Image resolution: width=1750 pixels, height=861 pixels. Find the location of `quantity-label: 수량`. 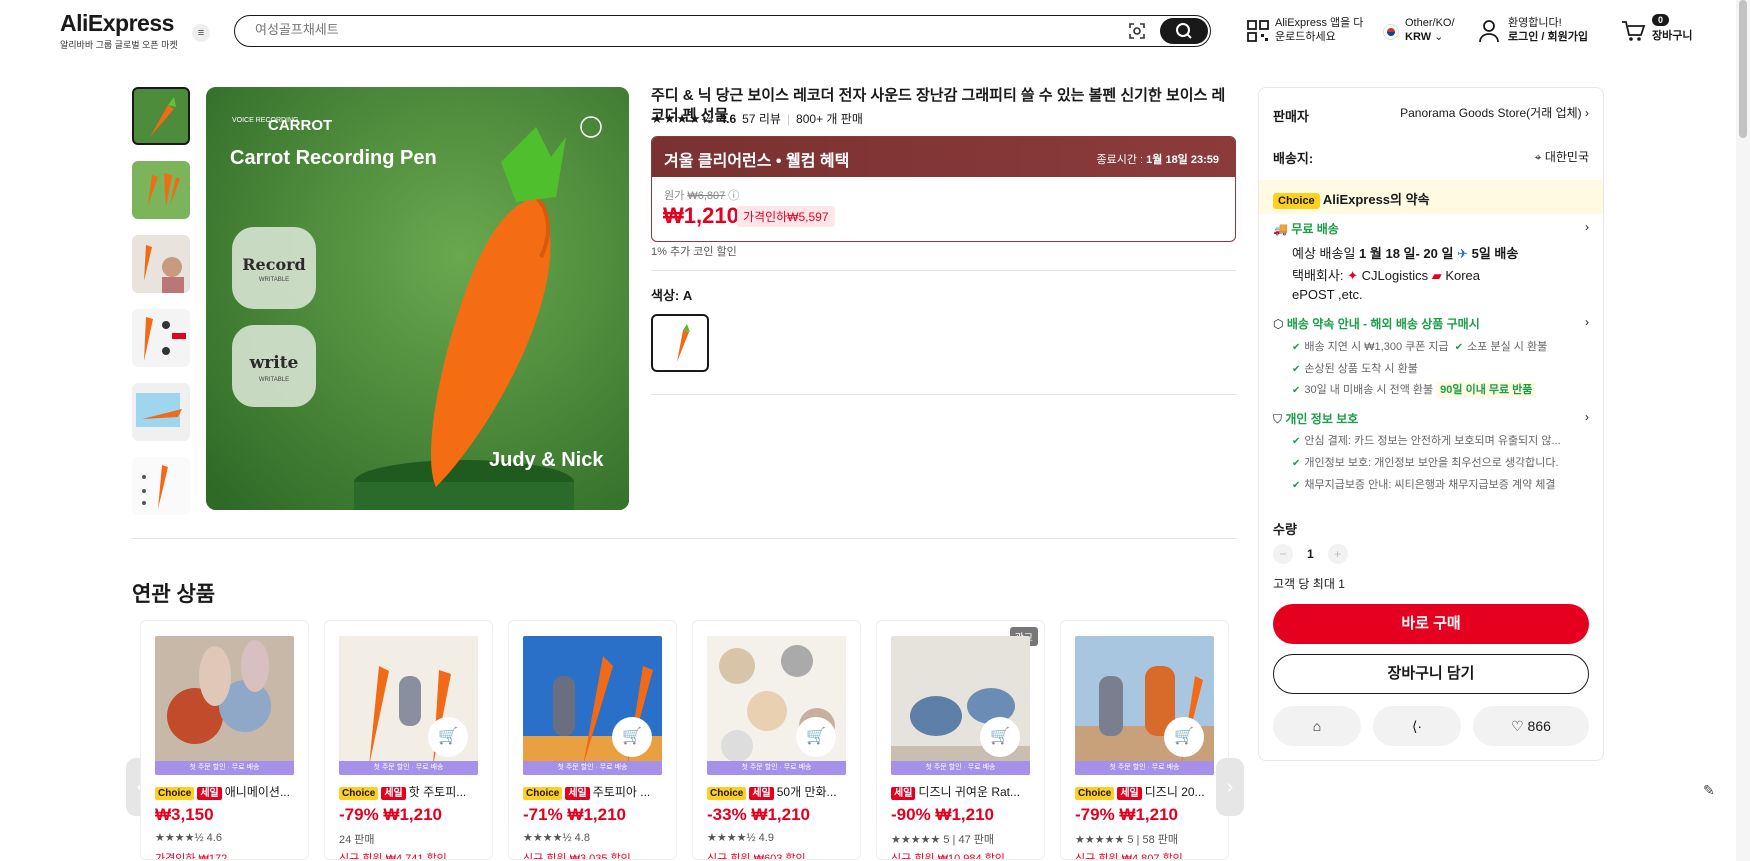

quantity-label: 수량 is located at coordinates (1285, 529).